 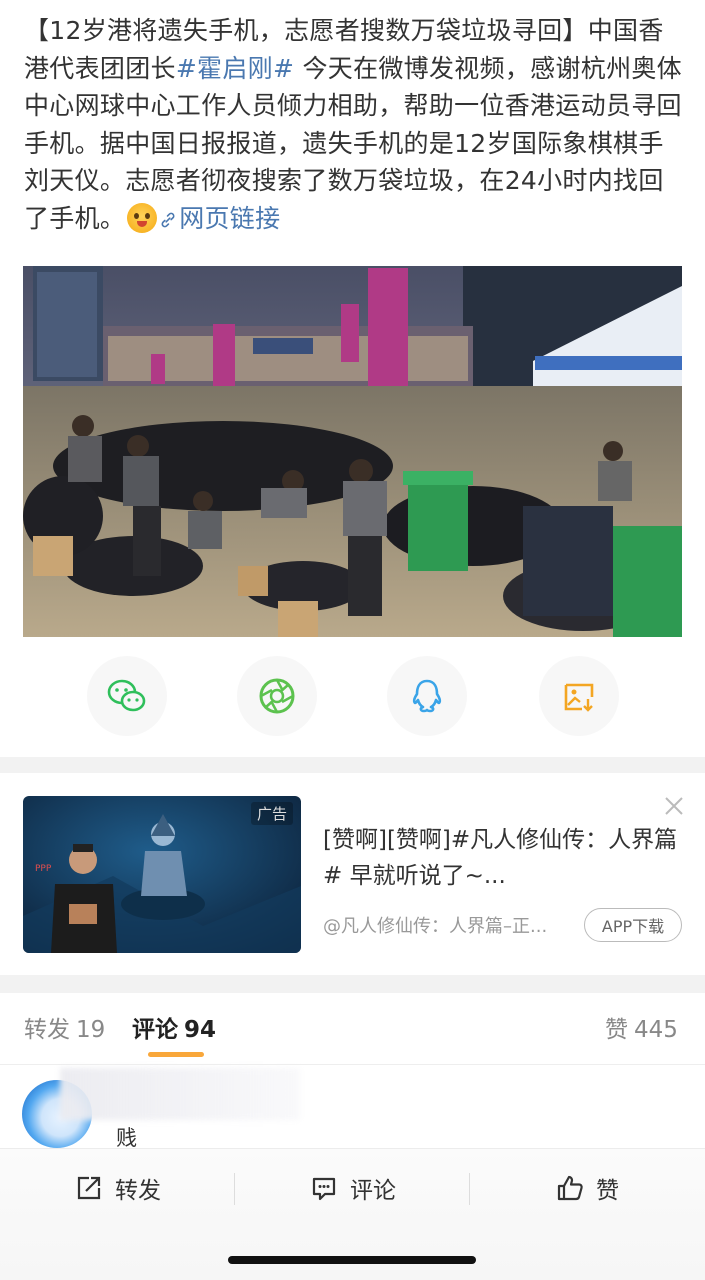 What do you see at coordinates (168, 219) in the screenshot?
I see `link-icon` at bounding box center [168, 219].